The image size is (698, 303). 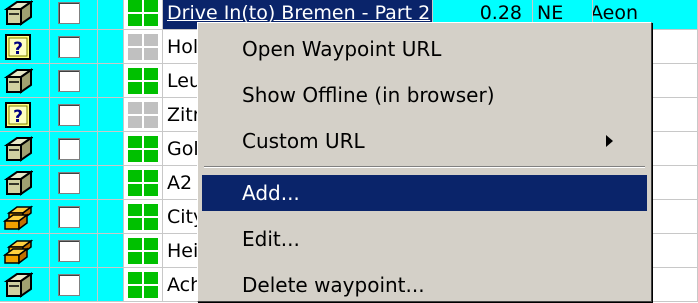 I want to click on cache-name: Leu, so click(x=184, y=81).